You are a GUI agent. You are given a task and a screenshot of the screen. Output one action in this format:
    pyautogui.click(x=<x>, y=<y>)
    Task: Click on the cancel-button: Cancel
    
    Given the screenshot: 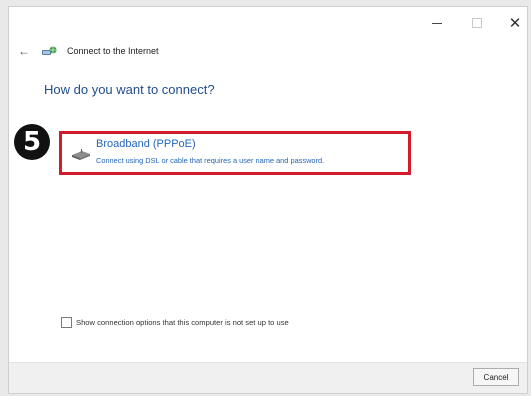 What is the action you would take?
    pyautogui.click(x=496, y=377)
    